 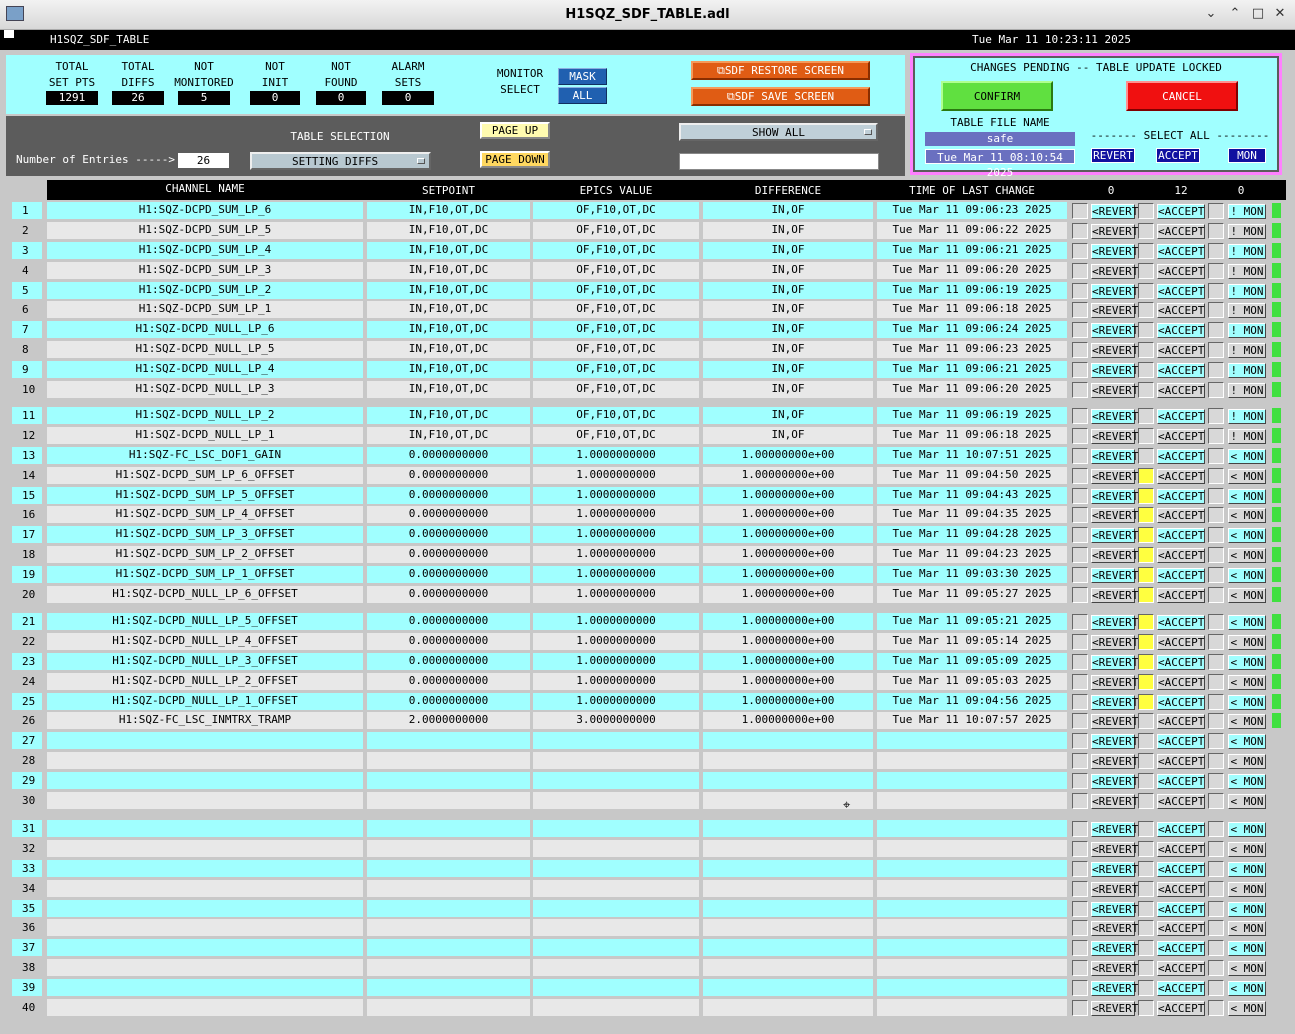 What do you see at coordinates (515, 159) in the screenshot?
I see `page-down-button: PAGE DOWN` at bounding box center [515, 159].